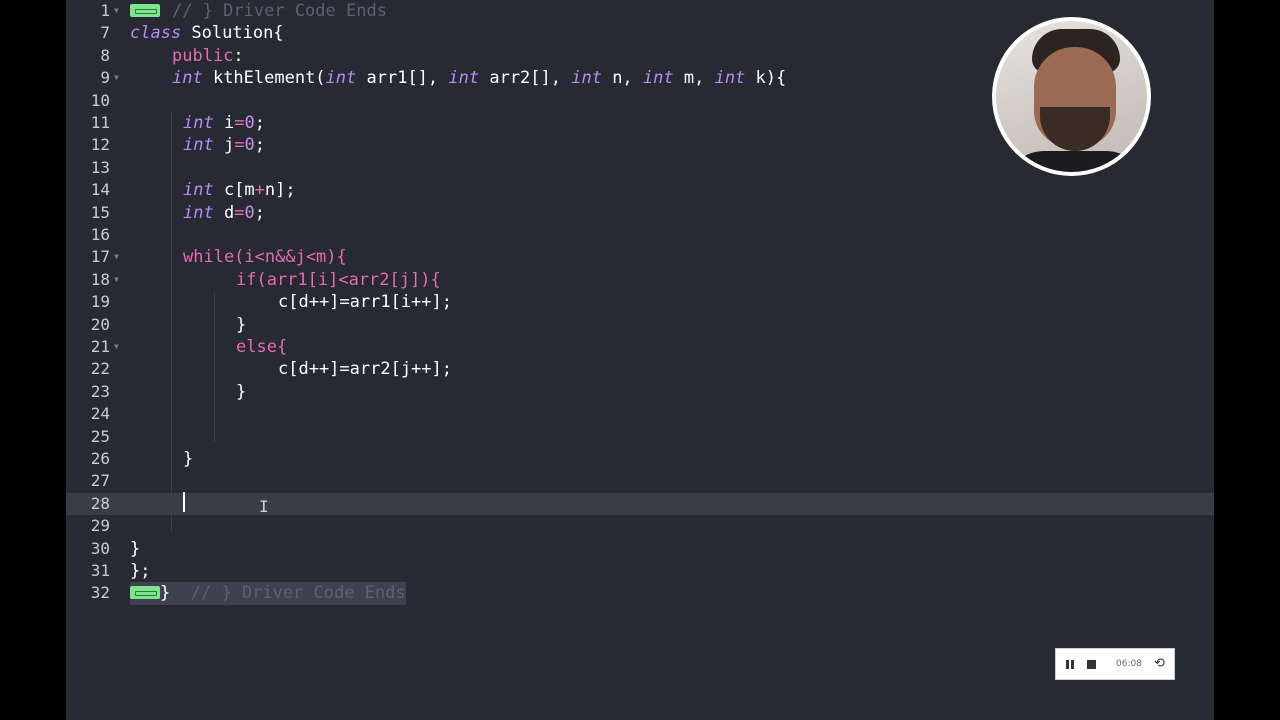 The width and height of the screenshot is (1280, 720). I want to click on code-line-20: 20 }, so click(640, 325).